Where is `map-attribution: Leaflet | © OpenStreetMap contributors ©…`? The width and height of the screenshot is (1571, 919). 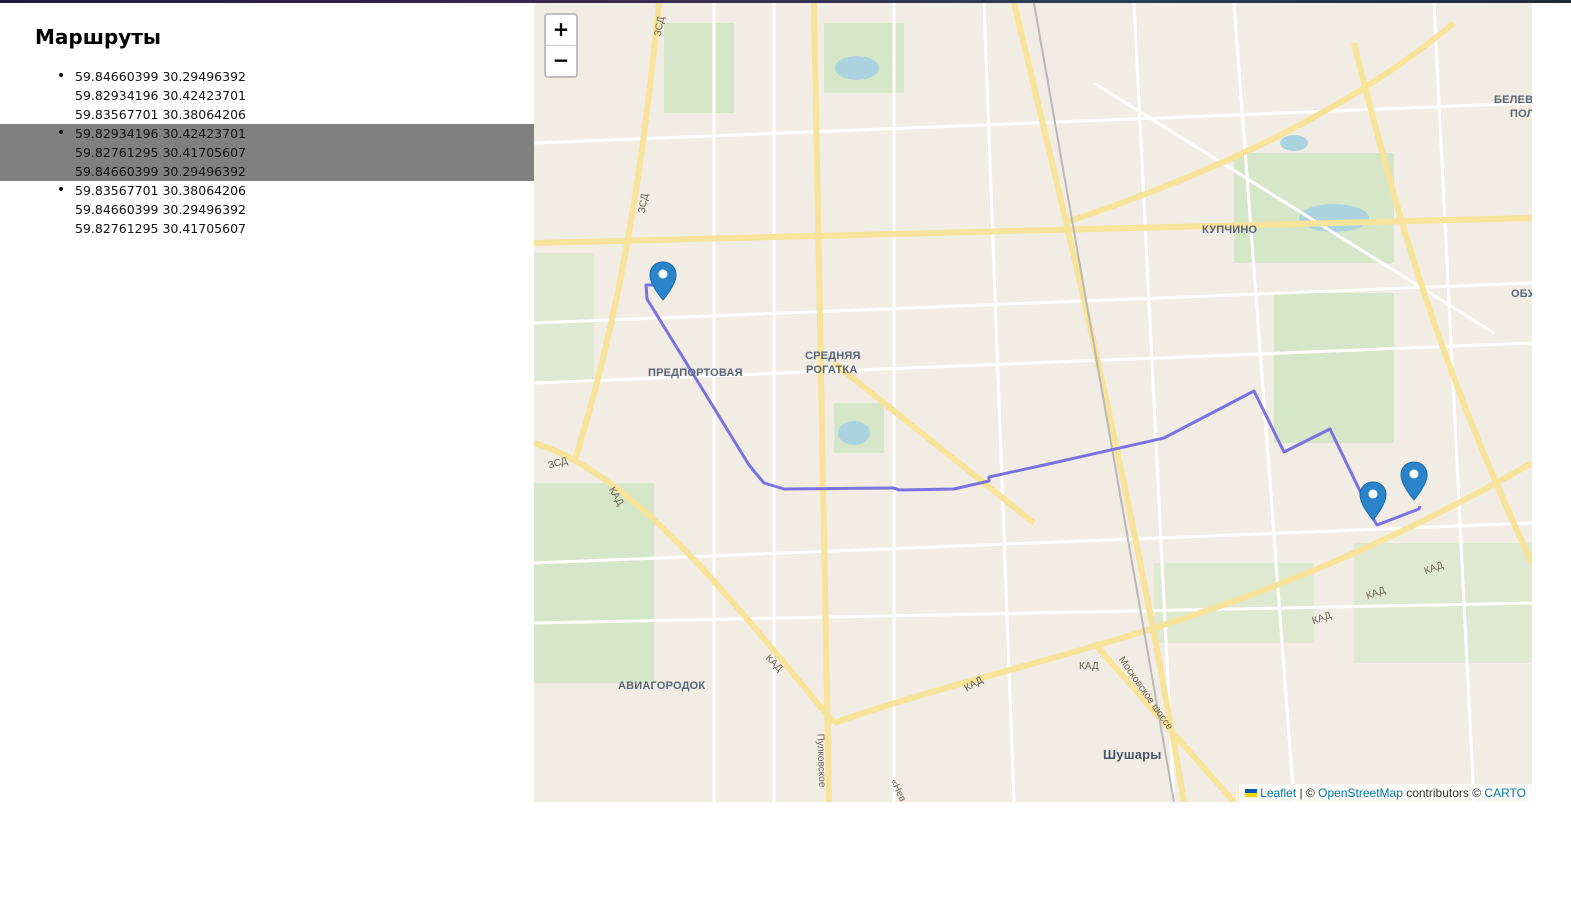 map-attribution: Leaflet | © OpenStreetMap contributors ©… is located at coordinates (1385, 793).